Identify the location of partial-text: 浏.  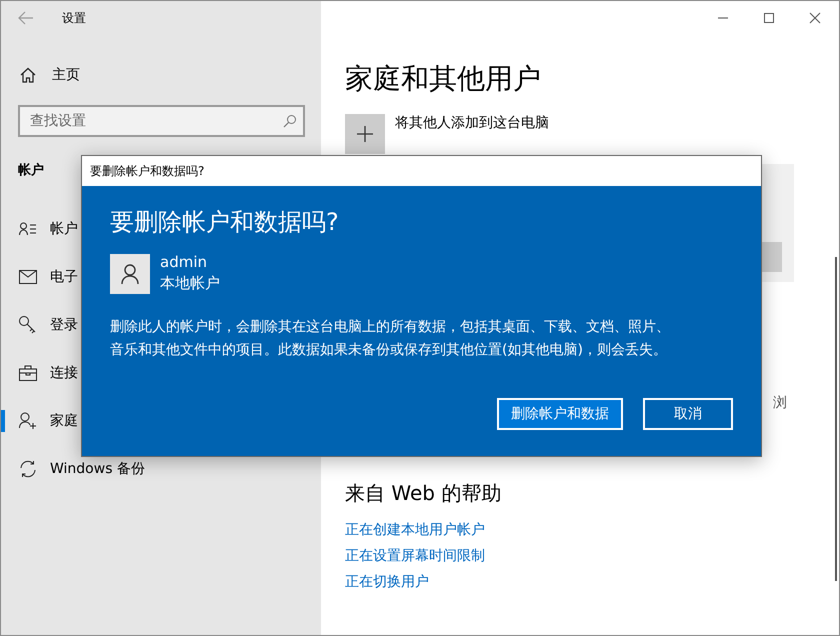
(780, 403).